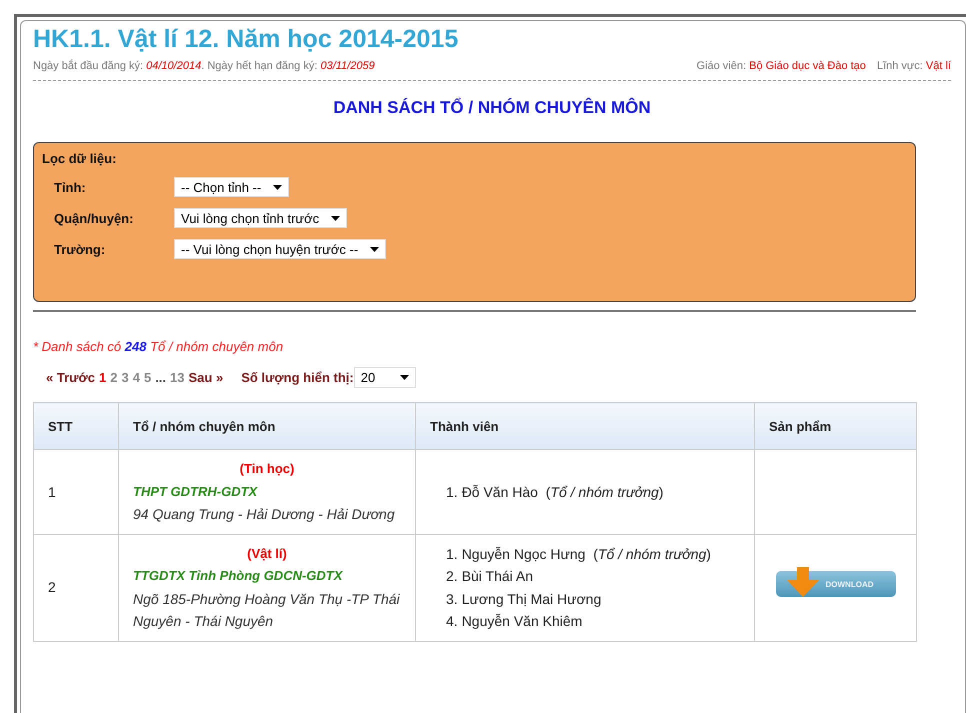 The image size is (966, 713). What do you see at coordinates (452, 576) in the screenshot?
I see `list-number: 2.` at bounding box center [452, 576].